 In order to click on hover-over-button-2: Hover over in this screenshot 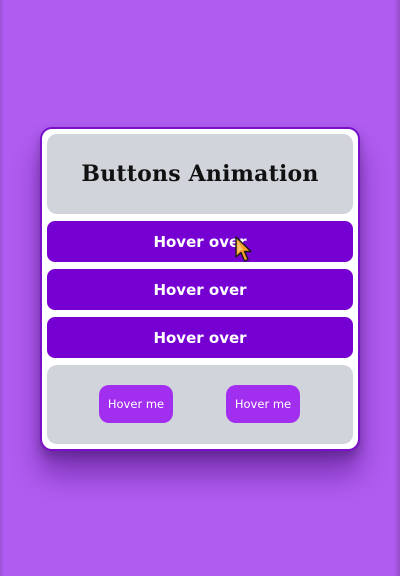, I will do `click(200, 289)`.